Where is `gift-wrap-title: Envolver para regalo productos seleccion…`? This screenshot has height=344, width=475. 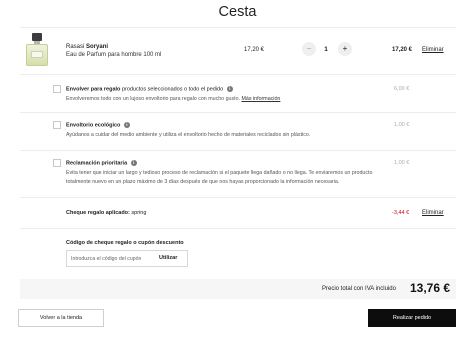
gift-wrap-title: Envolver para regalo productos seleccion… is located at coordinates (149, 89).